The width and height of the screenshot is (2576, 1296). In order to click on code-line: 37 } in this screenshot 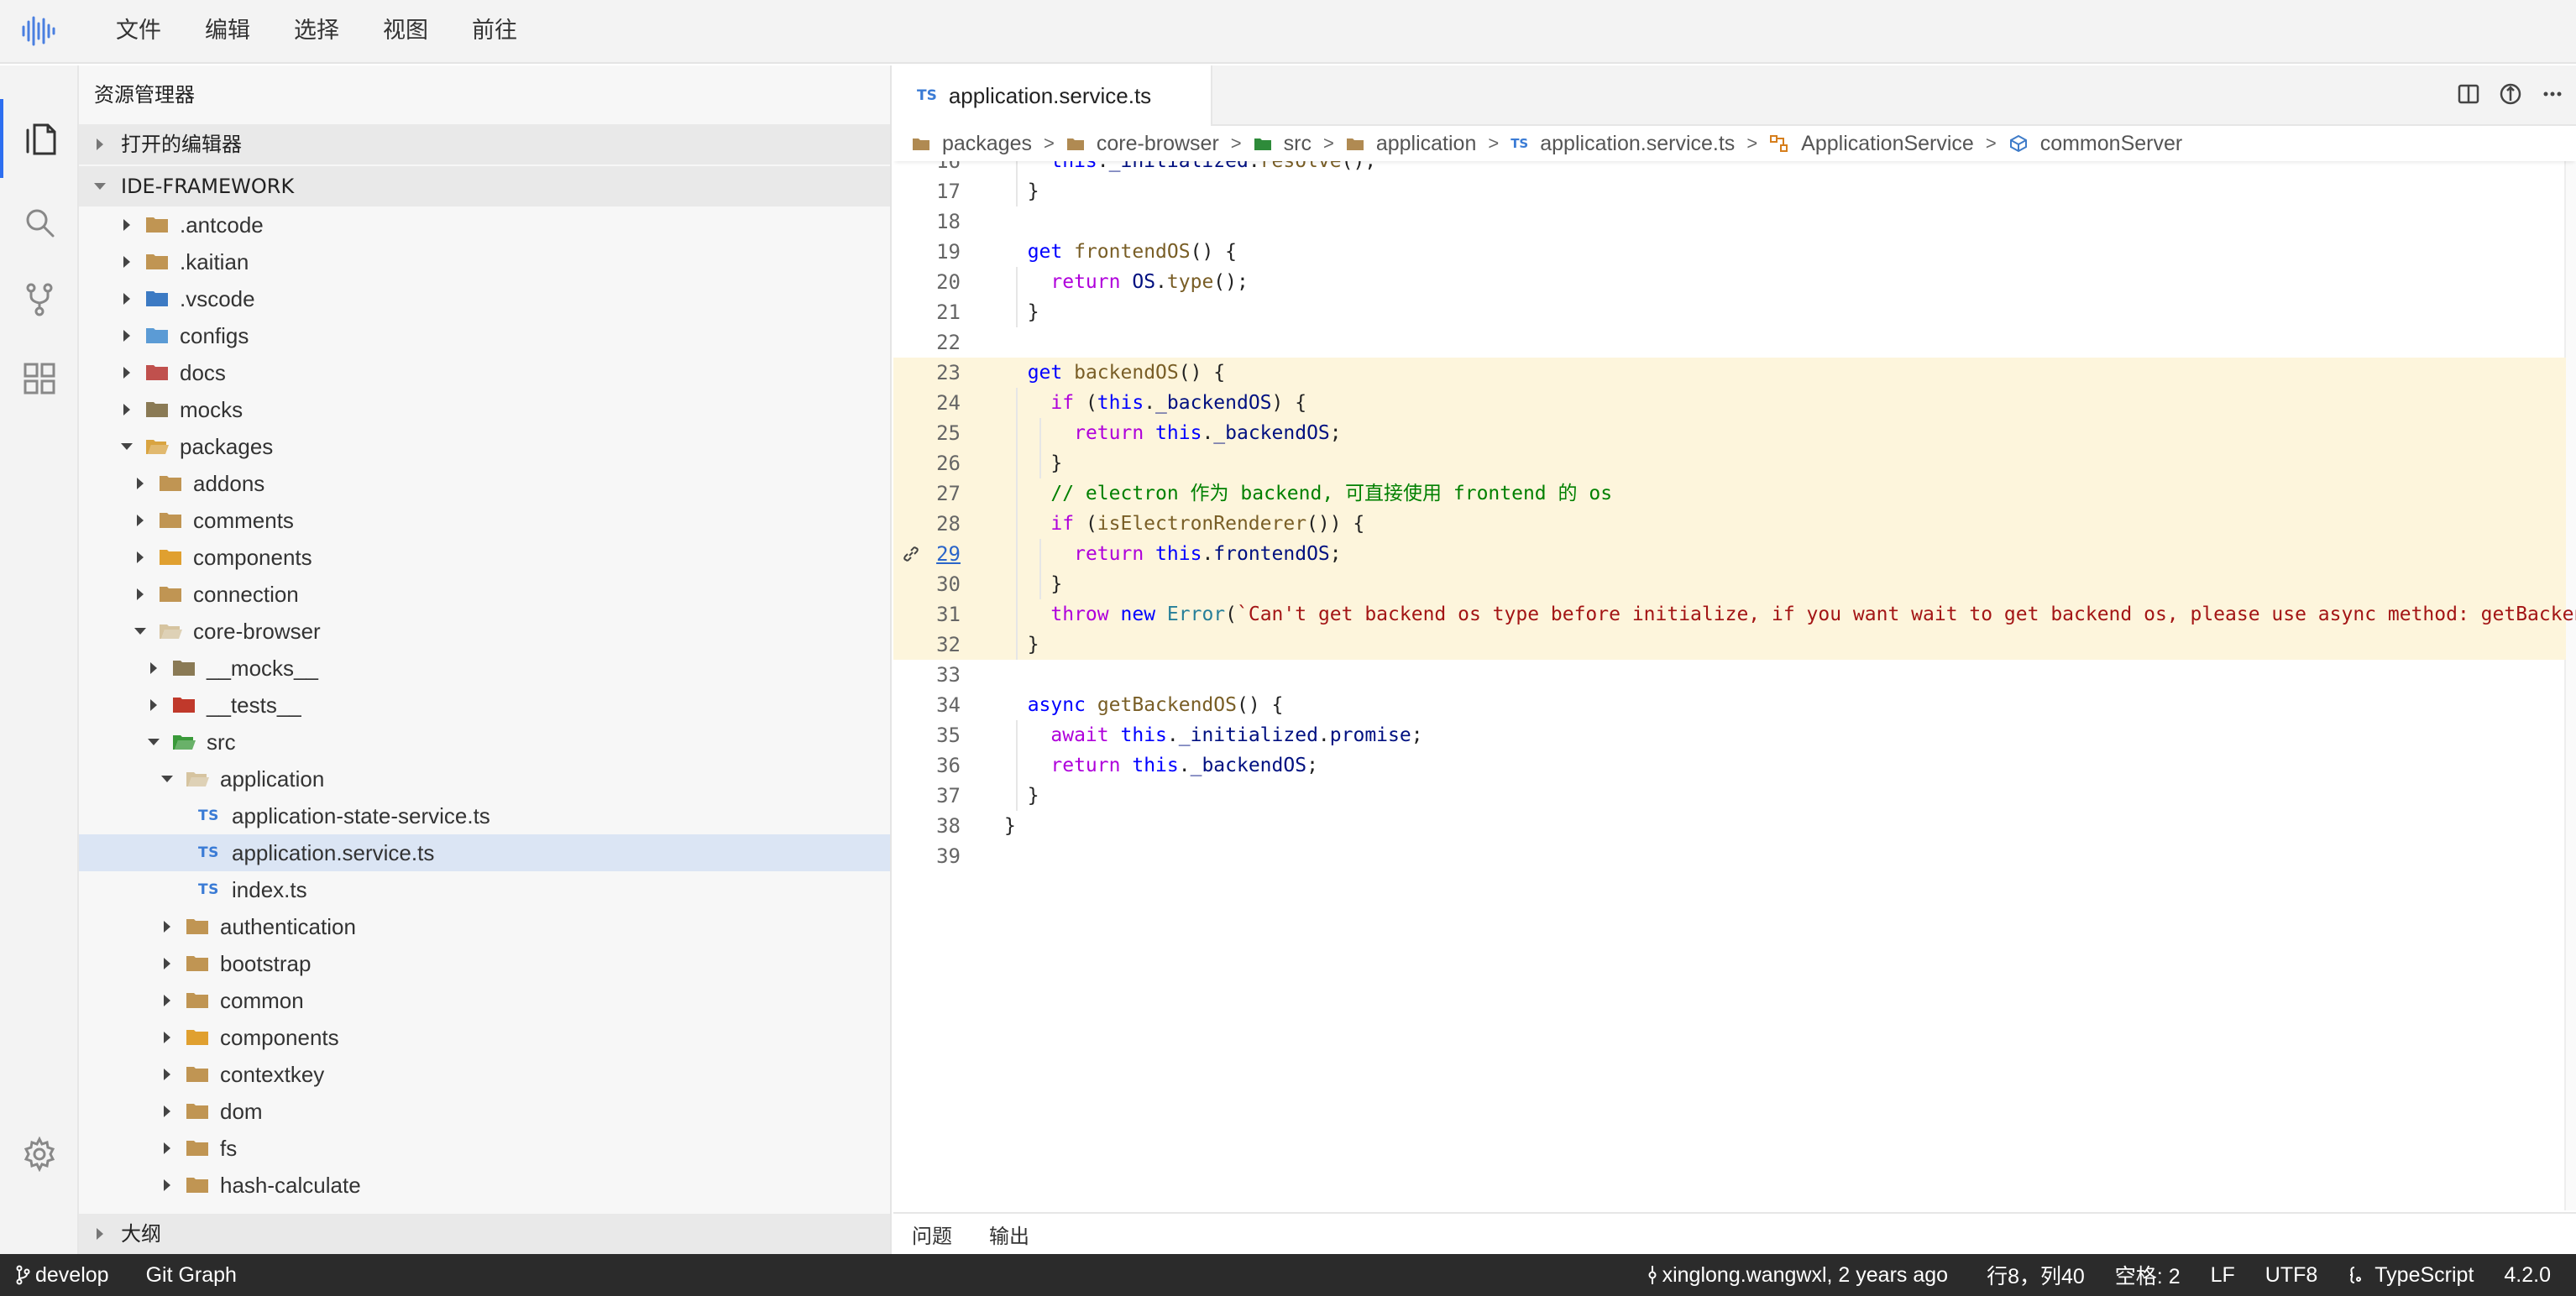, I will do `click(1729, 796)`.